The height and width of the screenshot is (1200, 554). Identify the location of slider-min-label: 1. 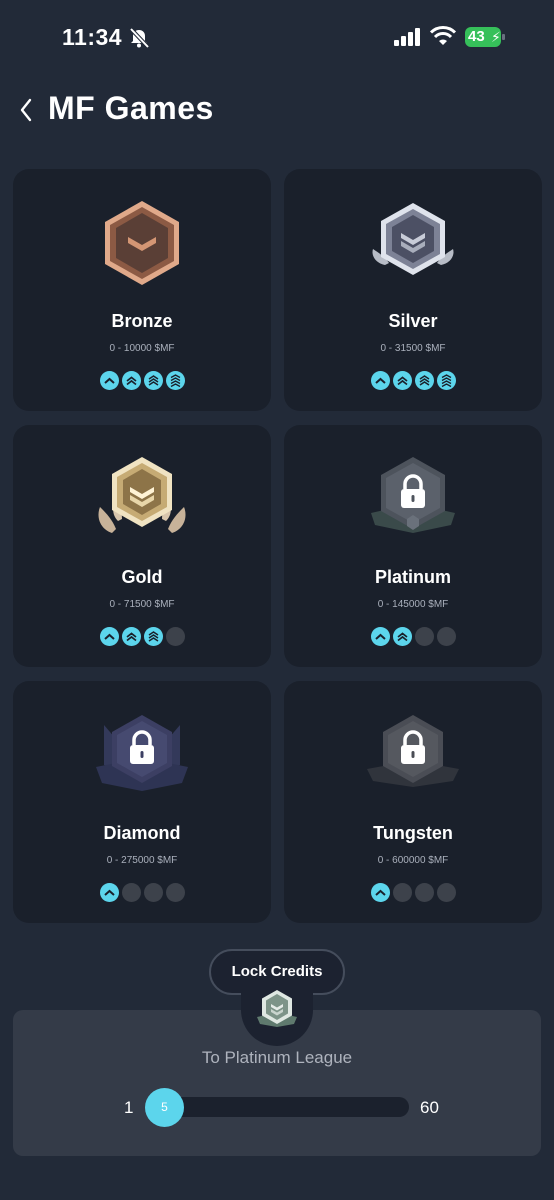
(129, 1107).